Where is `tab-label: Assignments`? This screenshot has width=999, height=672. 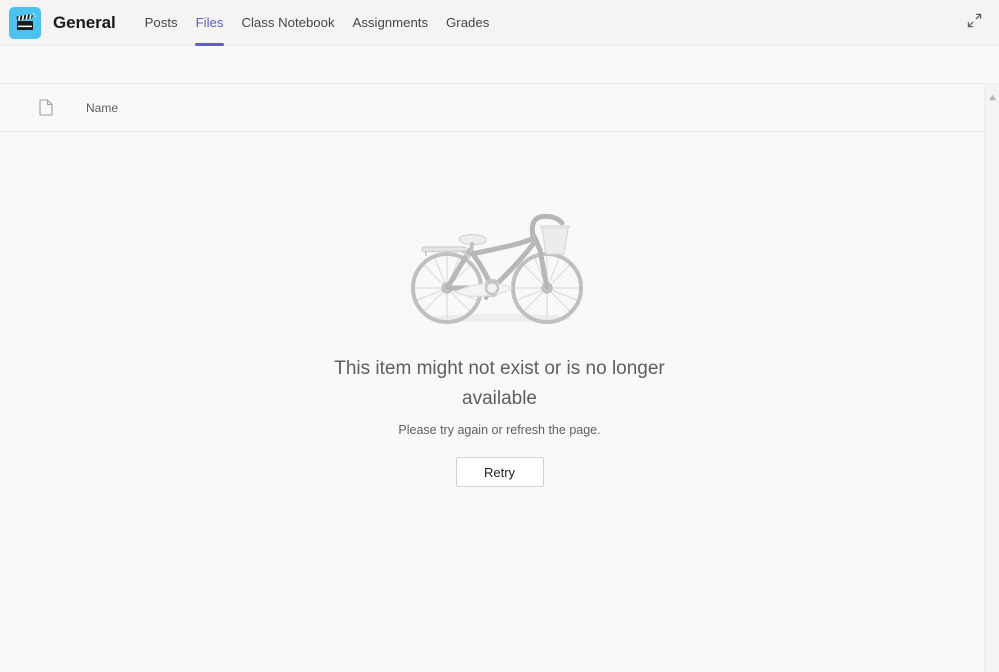
tab-label: Assignments is located at coordinates (390, 22).